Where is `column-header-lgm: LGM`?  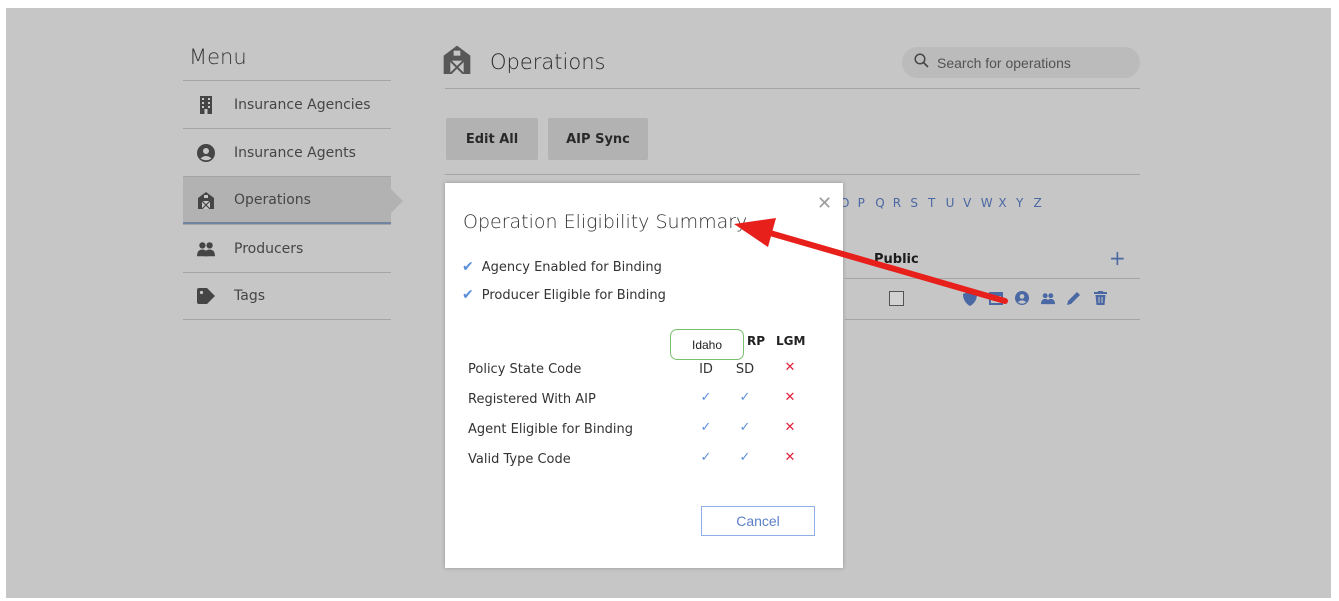
column-header-lgm: LGM is located at coordinates (791, 341).